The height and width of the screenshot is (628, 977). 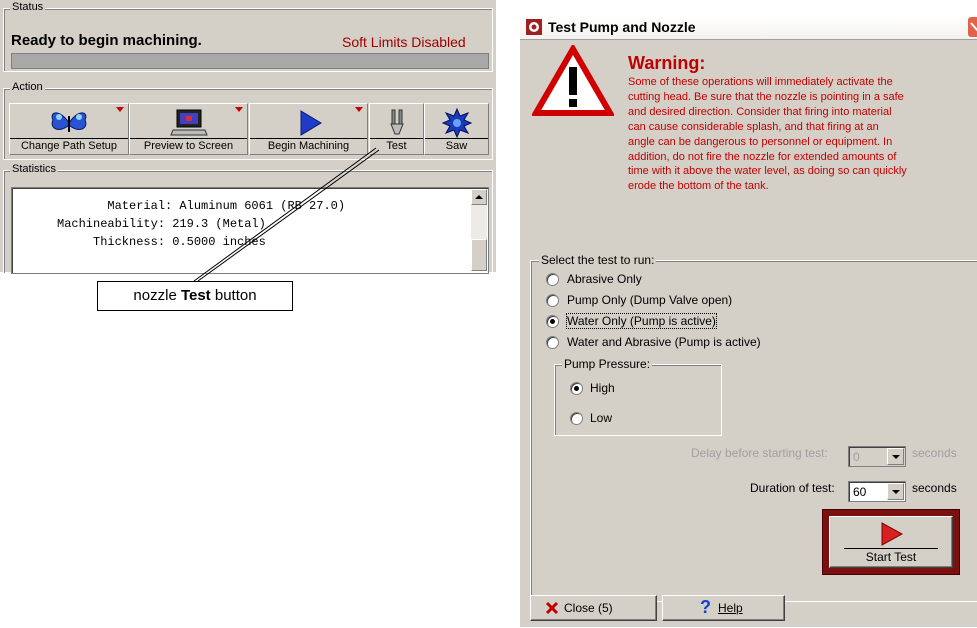 What do you see at coordinates (573, 81) in the screenshot?
I see `warning-icon` at bounding box center [573, 81].